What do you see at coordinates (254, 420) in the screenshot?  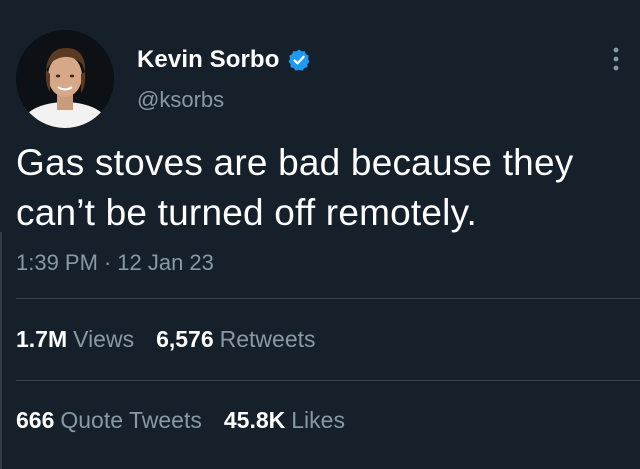 I see `likes-count: 45.8K` at bounding box center [254, 420].